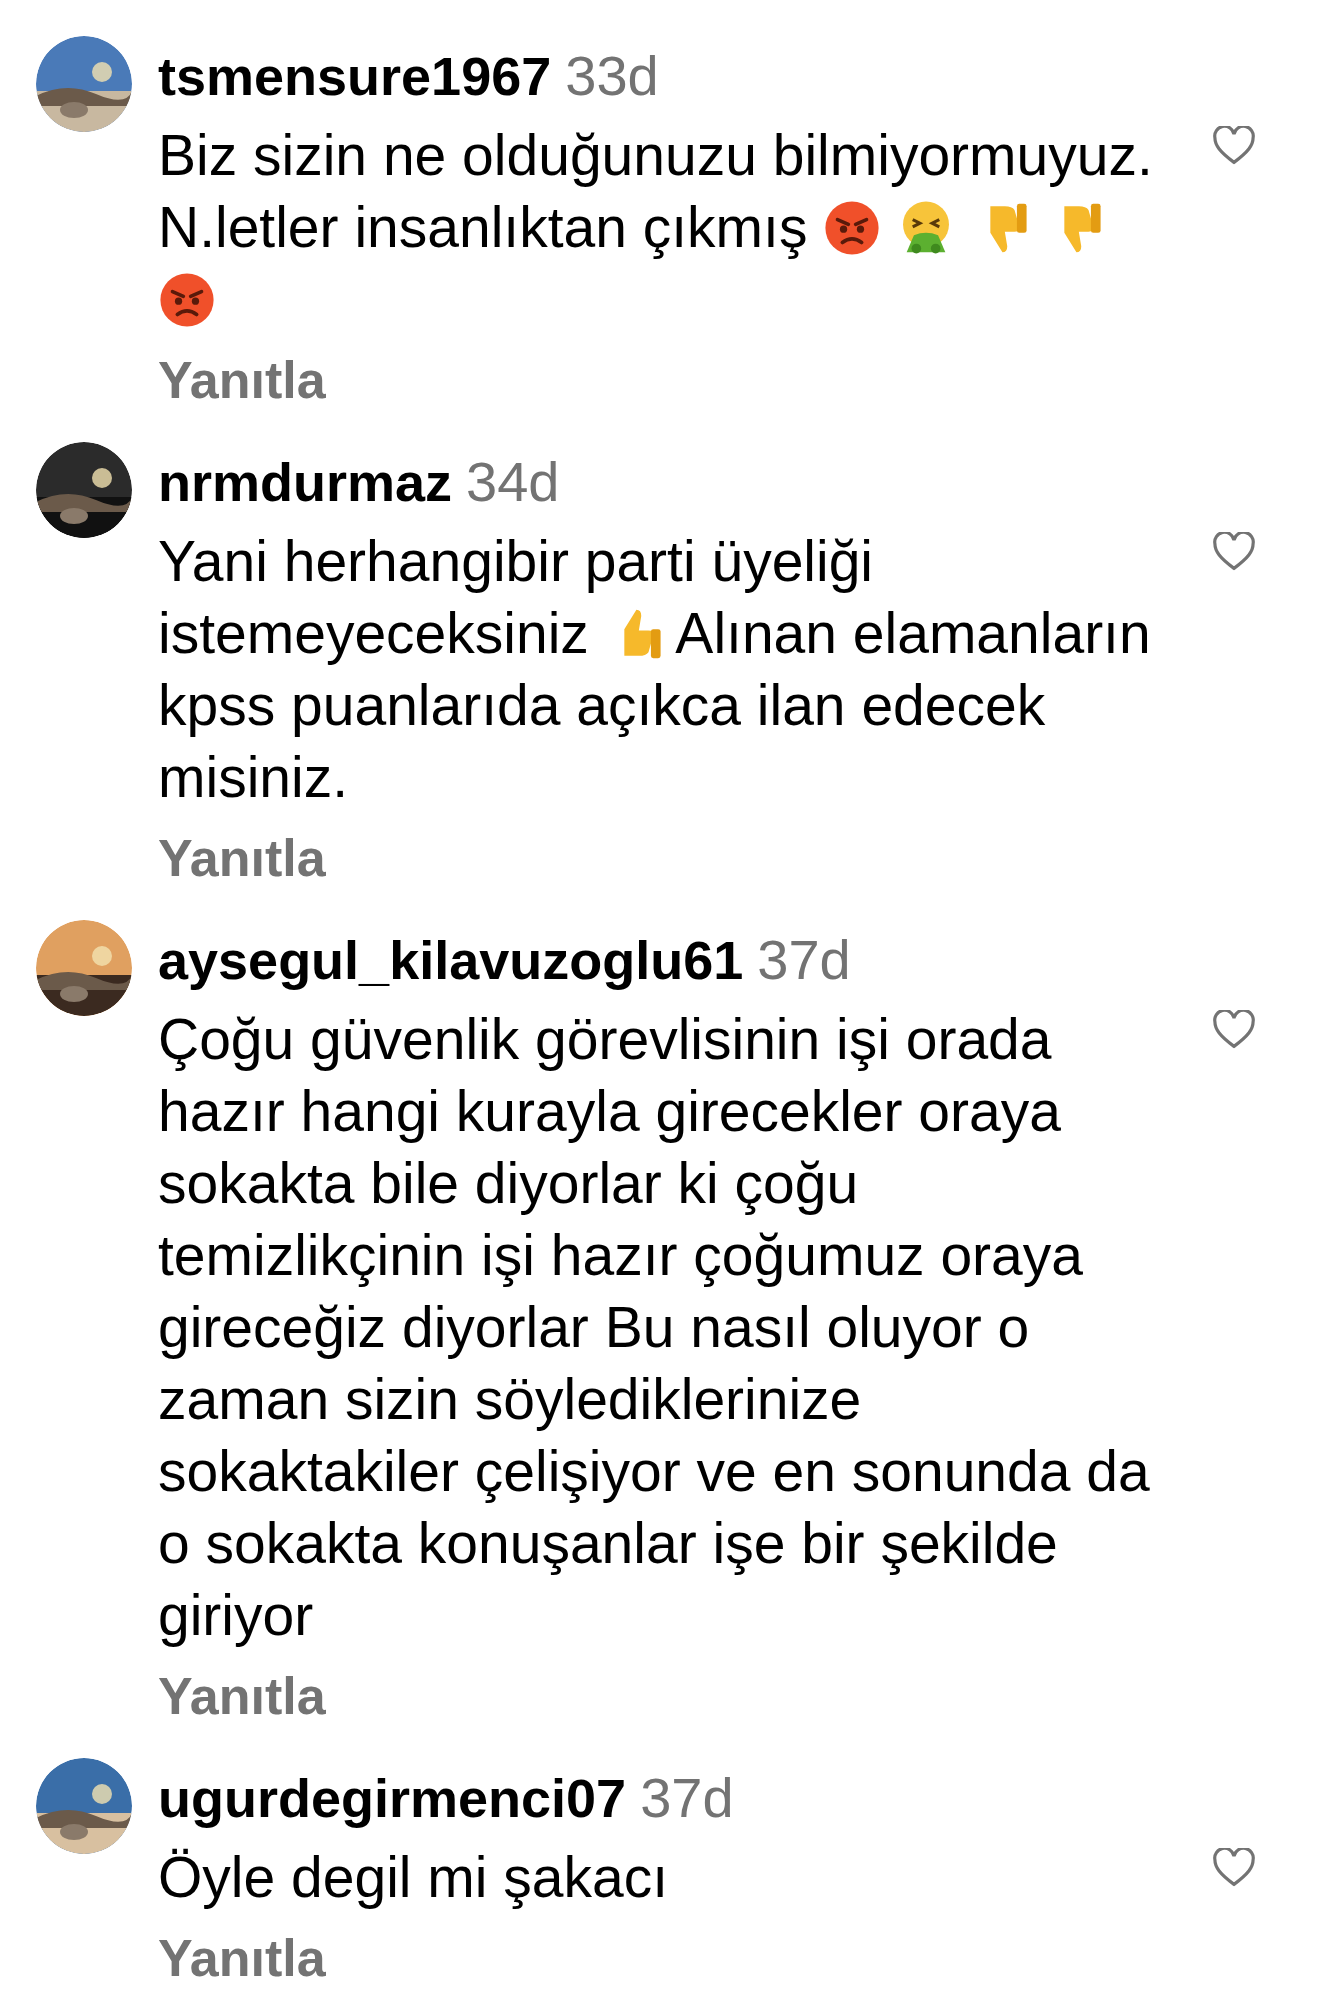 The height and width of the screenshot is (1993, 1320). Describe the element at coordinates (513, 481) in the screenshot. I see `comment-time: 34d` at that location.